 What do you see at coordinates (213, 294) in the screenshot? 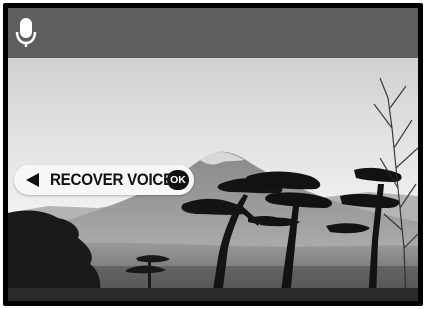
I see `foreground-dark` at bounding box center [213, 294].